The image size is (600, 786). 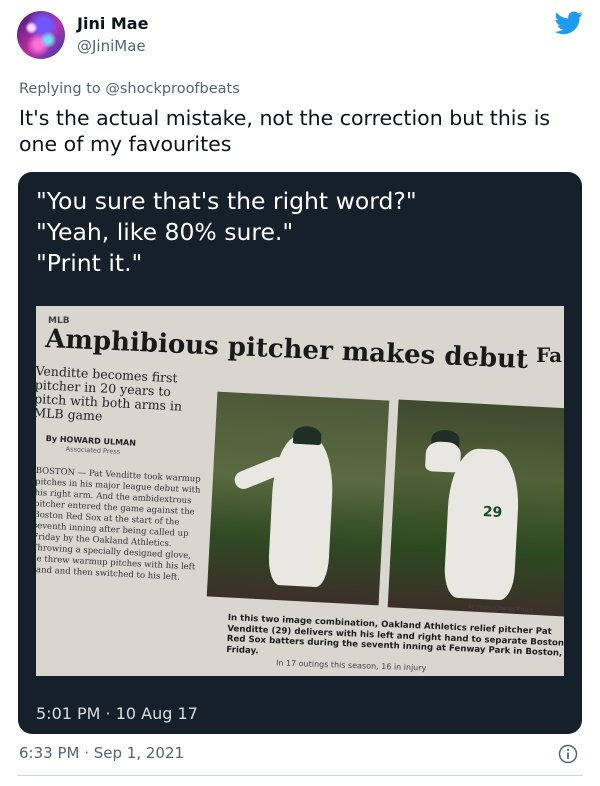 I want to click on embedded-timestamp: 5:01 PM · 10 Aug 17, so click(x=117, y=713).